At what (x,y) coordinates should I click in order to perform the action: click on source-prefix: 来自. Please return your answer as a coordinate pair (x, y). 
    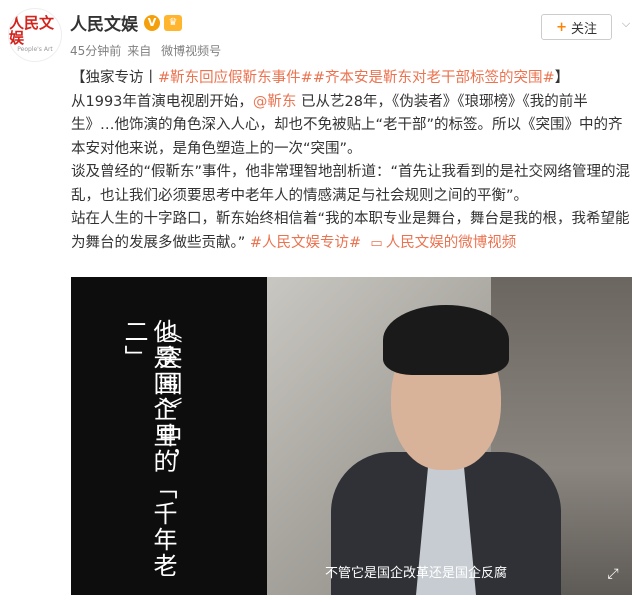
    Looking at the image, I should click on (139, 51).